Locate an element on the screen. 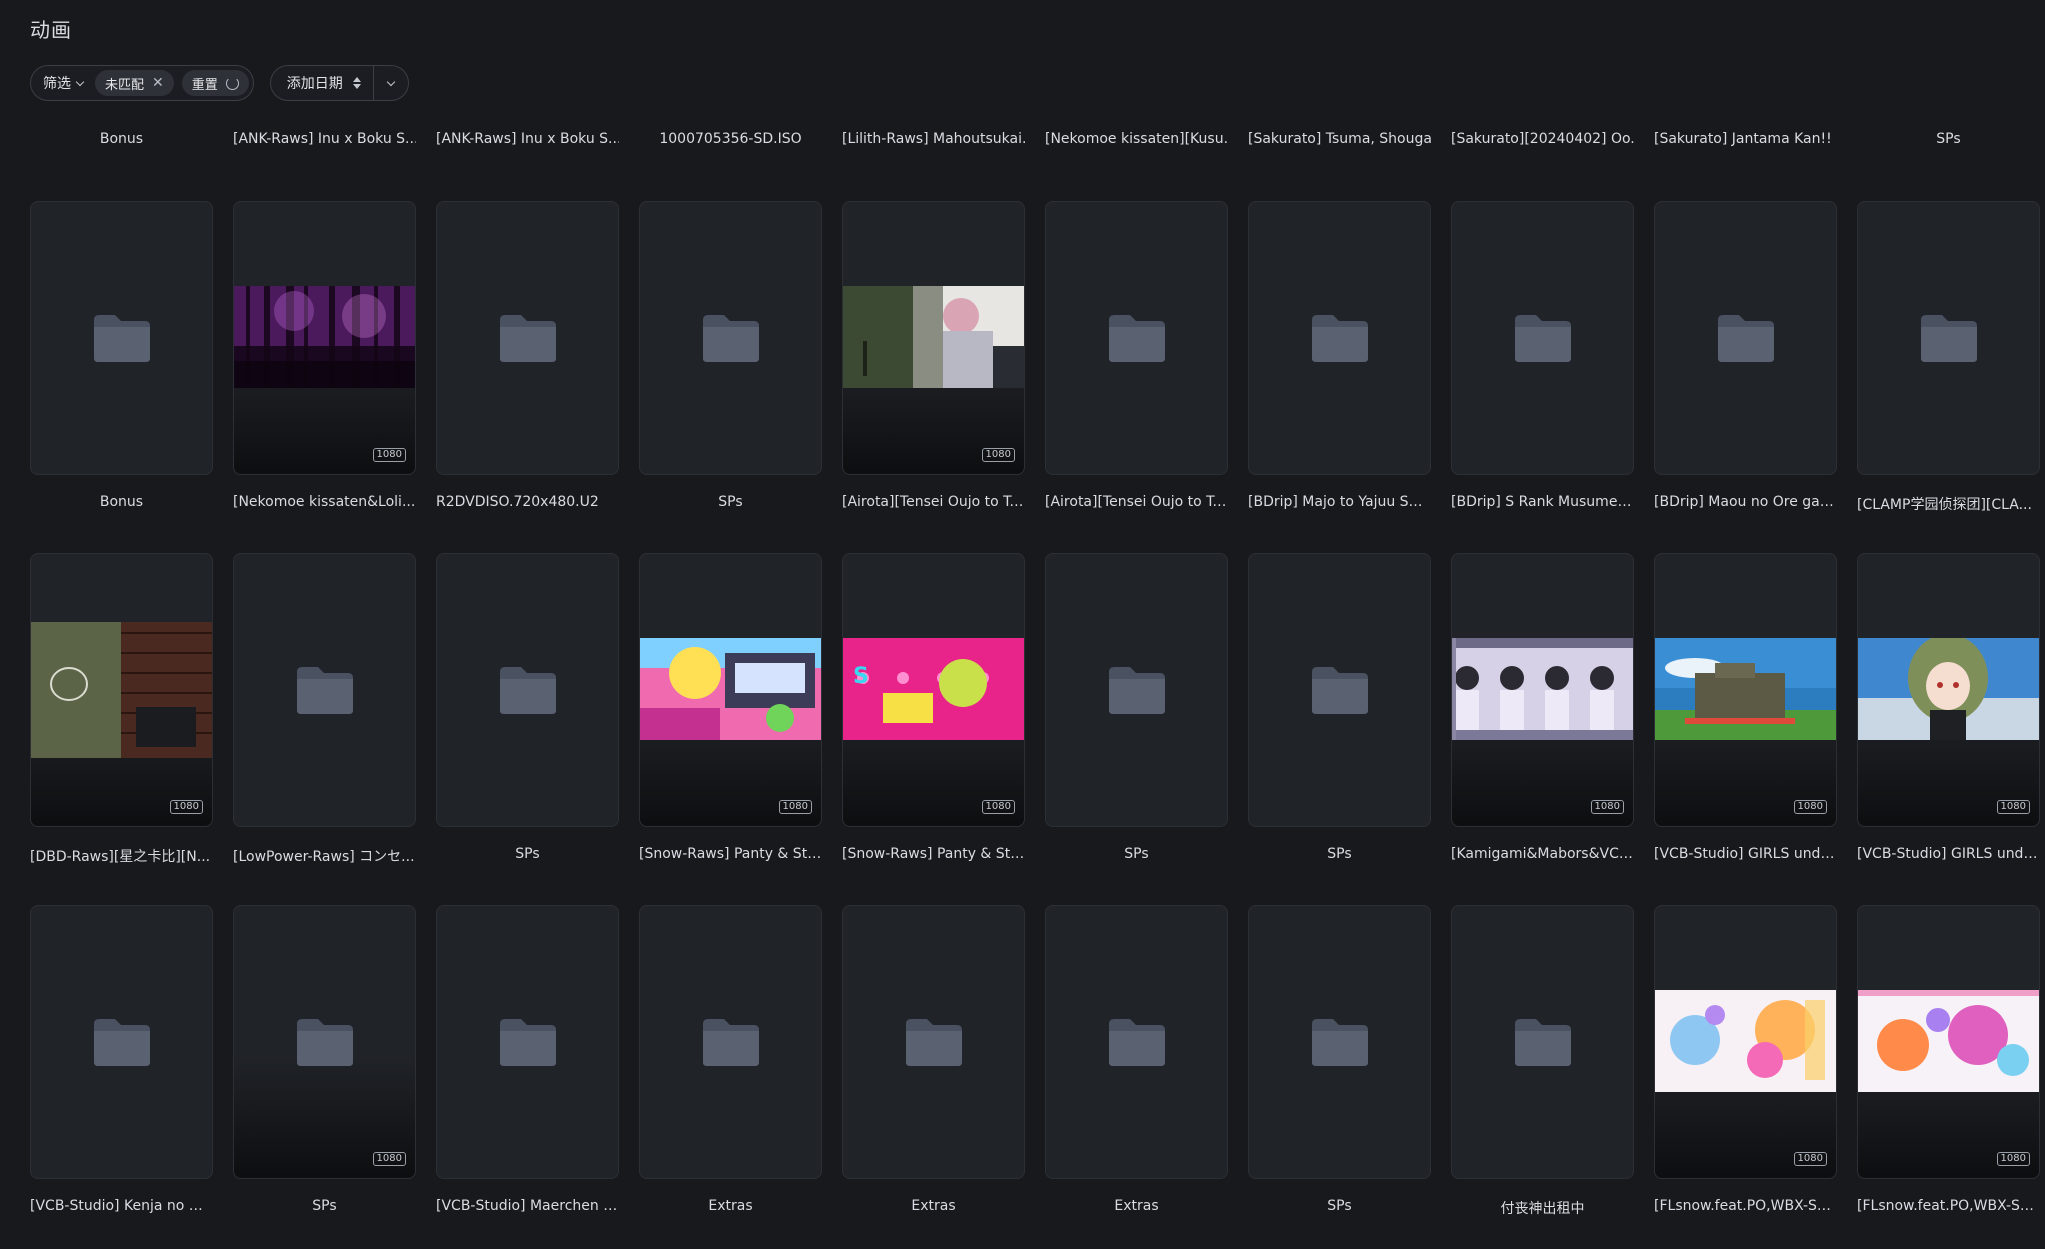 The width and height of the screenshot is (2045, 1249). top-row-title: 1000705356-SD.ISO is located at coordinates (730, 139).